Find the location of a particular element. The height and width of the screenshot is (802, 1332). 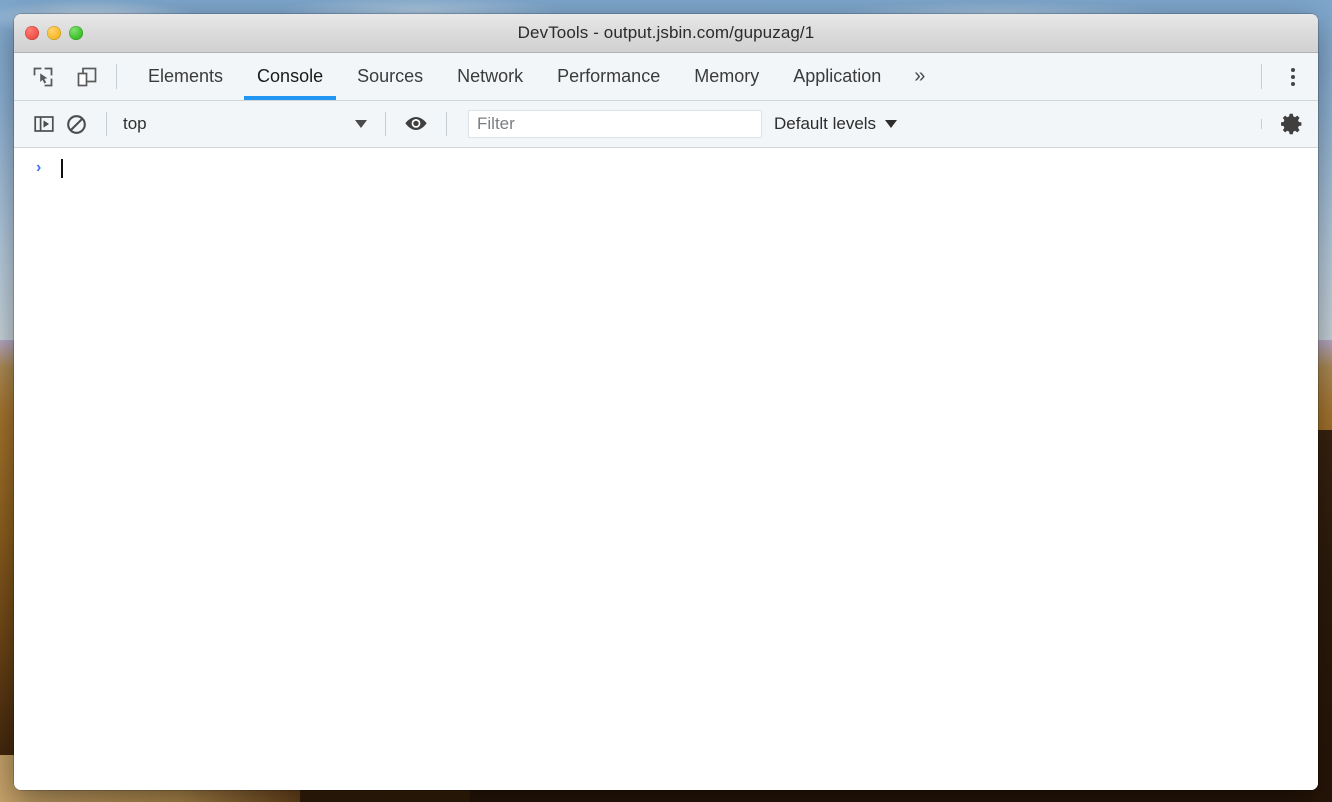

tab-console: Console is located at coordinates (290, 76).